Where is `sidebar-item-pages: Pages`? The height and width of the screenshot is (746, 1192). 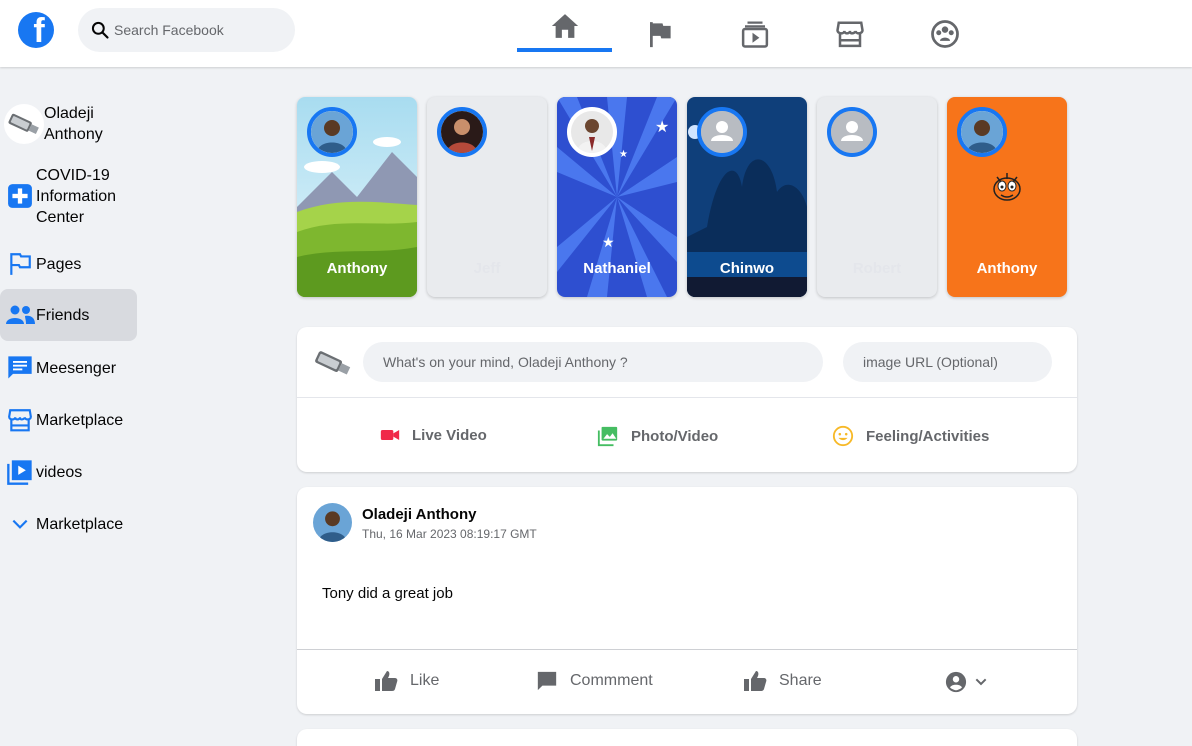
sidebar-item-pages: Pages is located at coordinates (68, 264).